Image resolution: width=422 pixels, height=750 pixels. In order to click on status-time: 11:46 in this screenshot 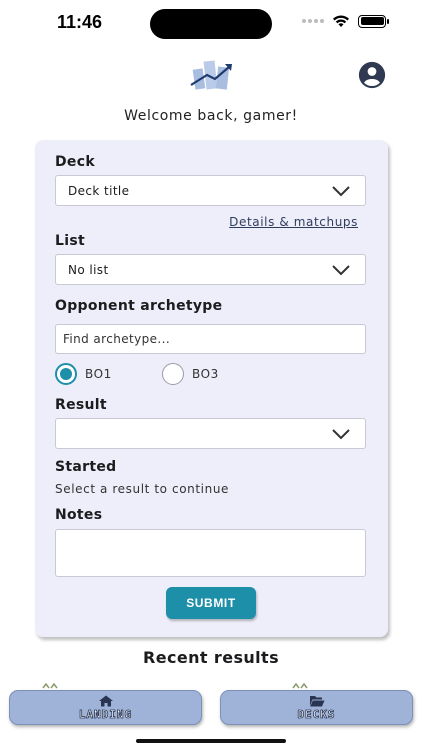, I will do `click(80, 22)`.